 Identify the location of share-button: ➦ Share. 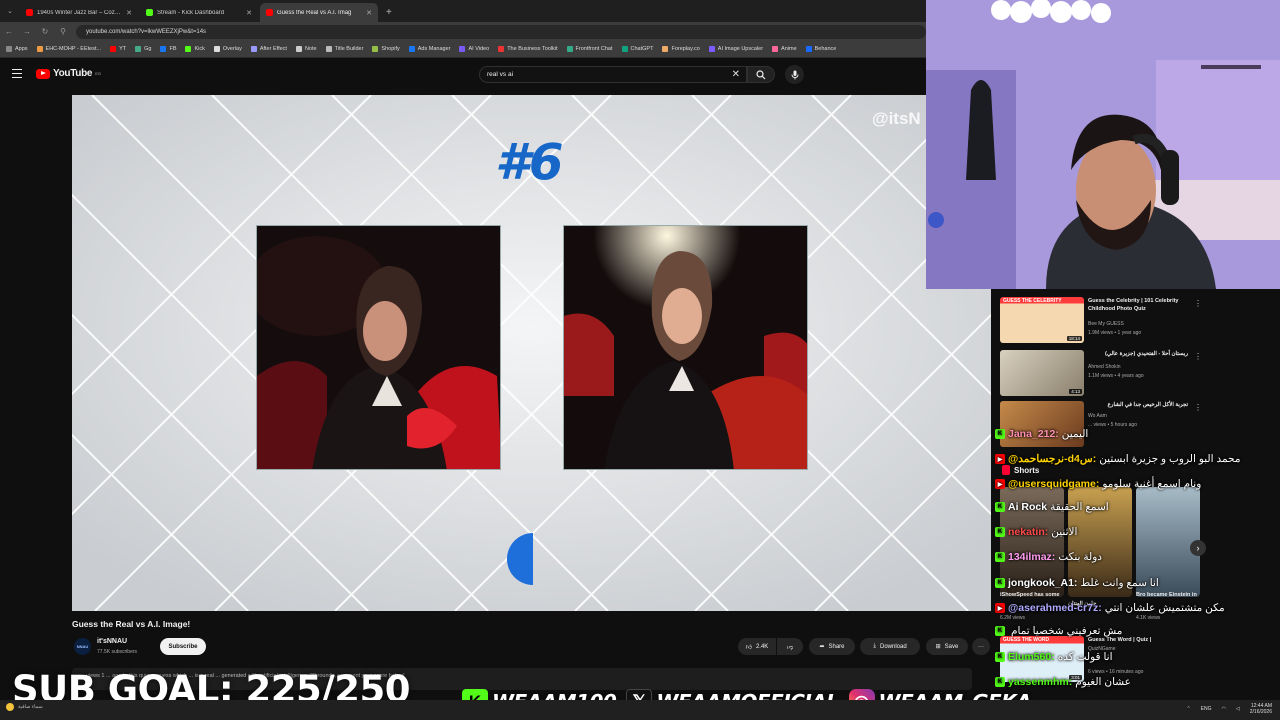
(832, 646).